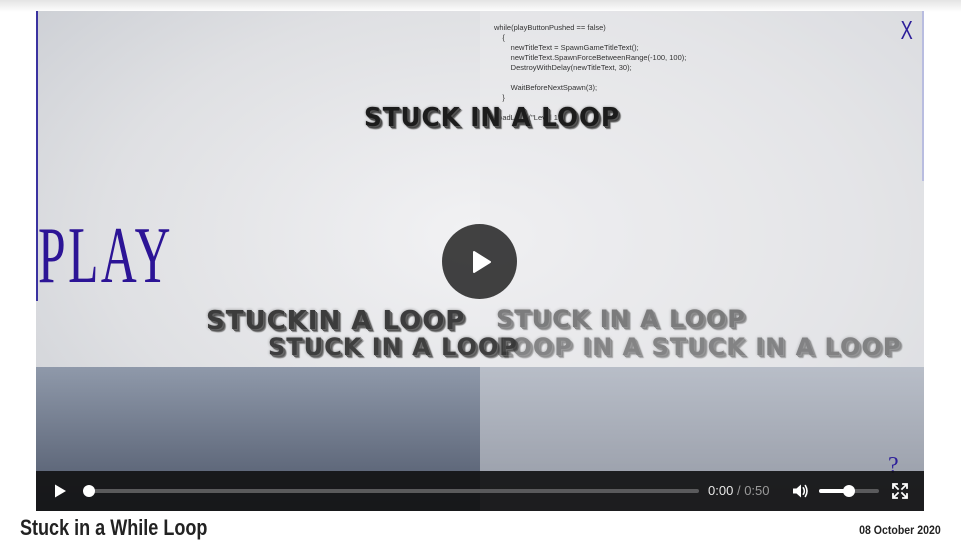 This screenshot has width=961, height=547. I want to click on code-line: newTitleText = SpawnGameTitleText();, so click(566, 47).